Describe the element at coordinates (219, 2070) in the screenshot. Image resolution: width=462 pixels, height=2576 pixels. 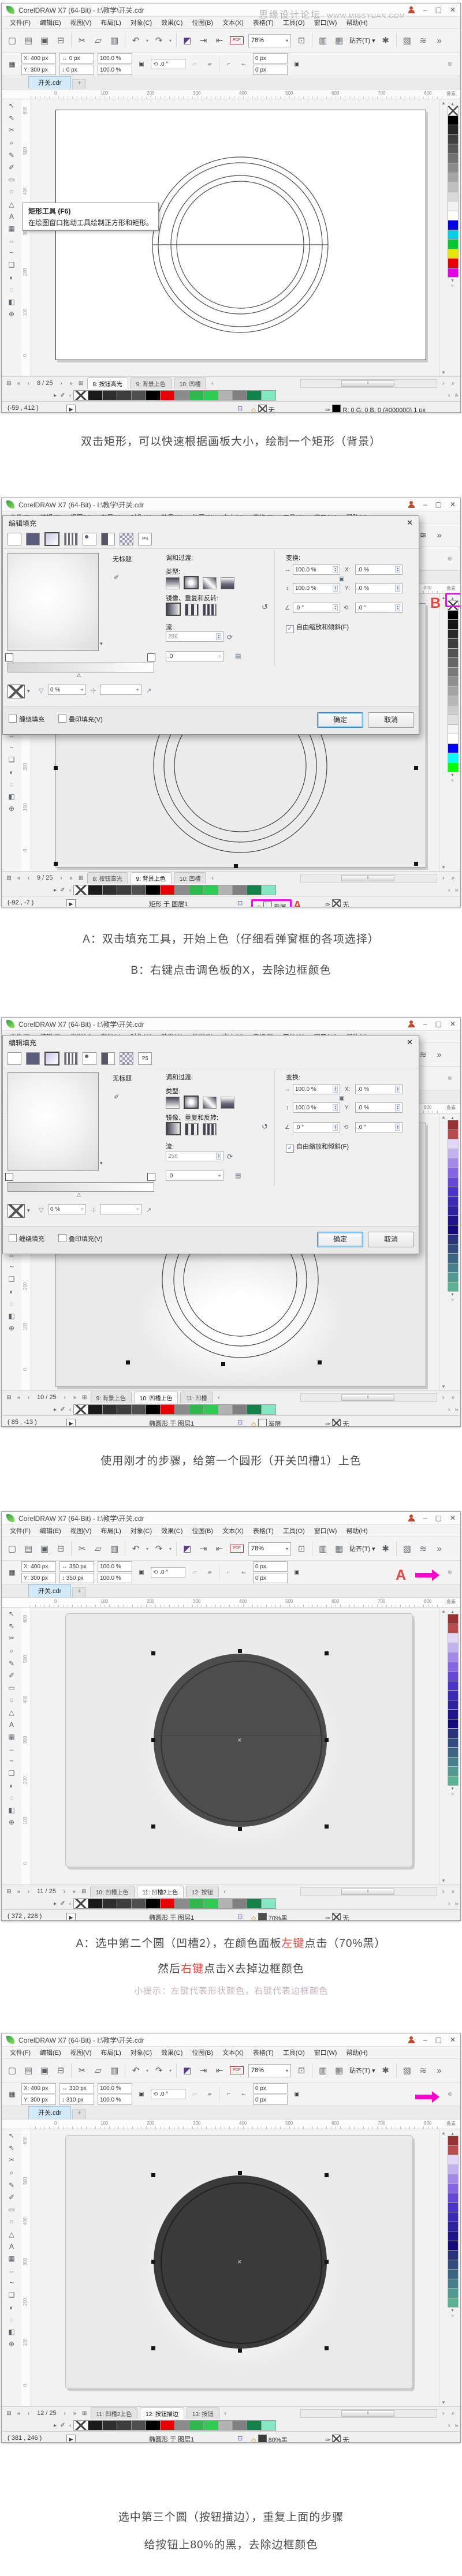
I see `export-icon: ⇤` at that location.